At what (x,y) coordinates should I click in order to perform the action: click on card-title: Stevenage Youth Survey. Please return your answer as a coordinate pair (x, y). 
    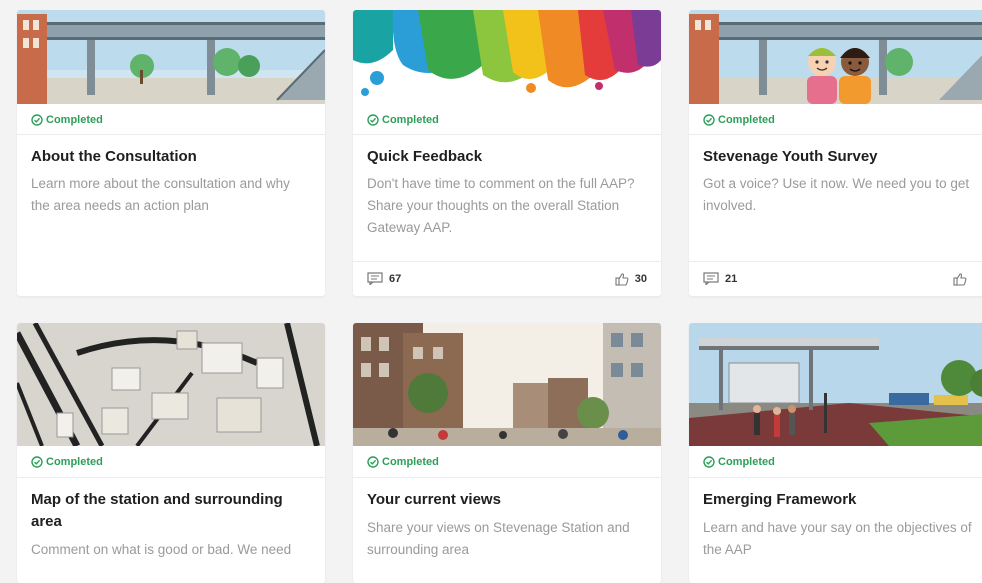
    Looking at the image, I should click on (842, 157).